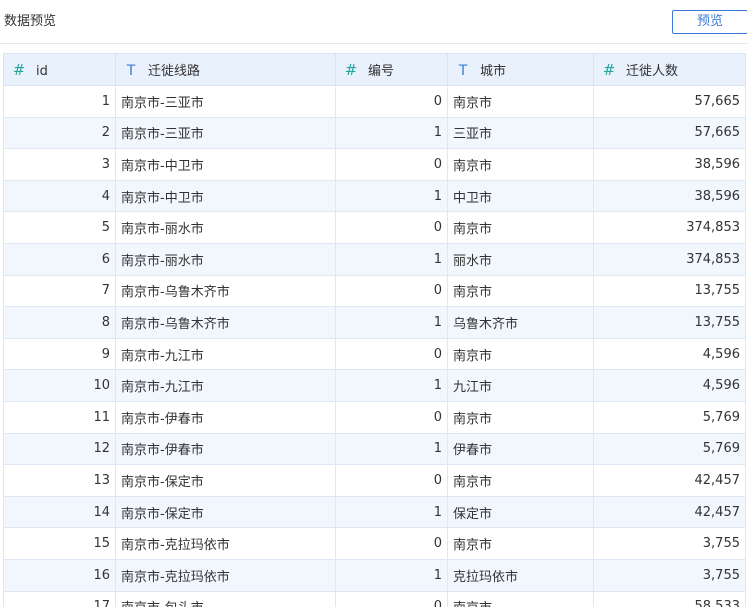 This screenshot has width=747, height=607. What do you see at coordinates (374, 196) in the screenshot?
I see `table-row: 4 南京市-中卫市 1 中卫市 38,596` at bounding box center [374, 196].